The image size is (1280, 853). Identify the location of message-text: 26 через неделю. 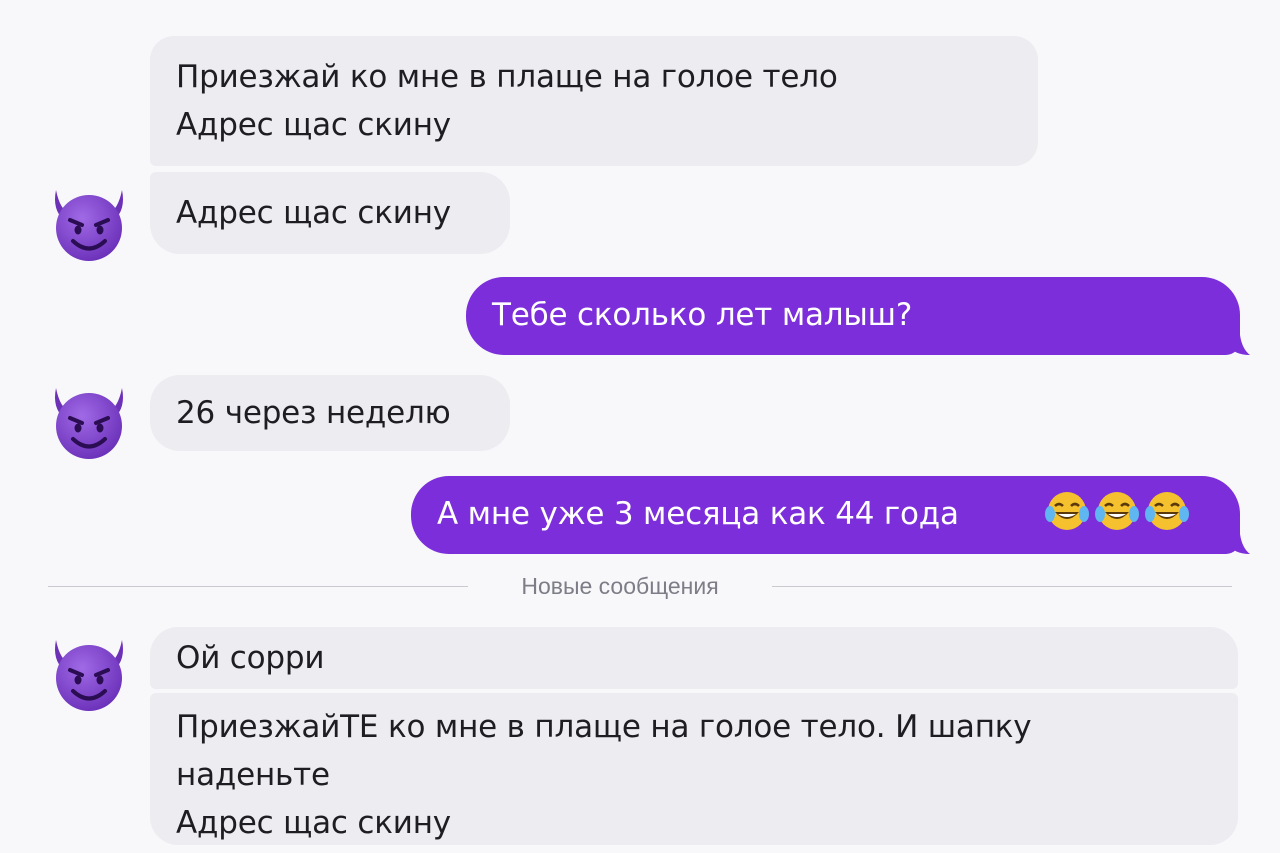
(313, 413).